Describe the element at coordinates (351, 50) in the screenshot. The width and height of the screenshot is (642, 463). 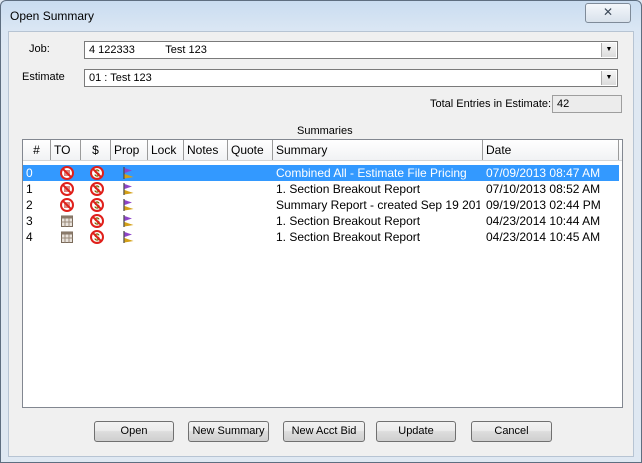
I see `job-dropdown: 4 122333 Test 123 ▼` at that location.